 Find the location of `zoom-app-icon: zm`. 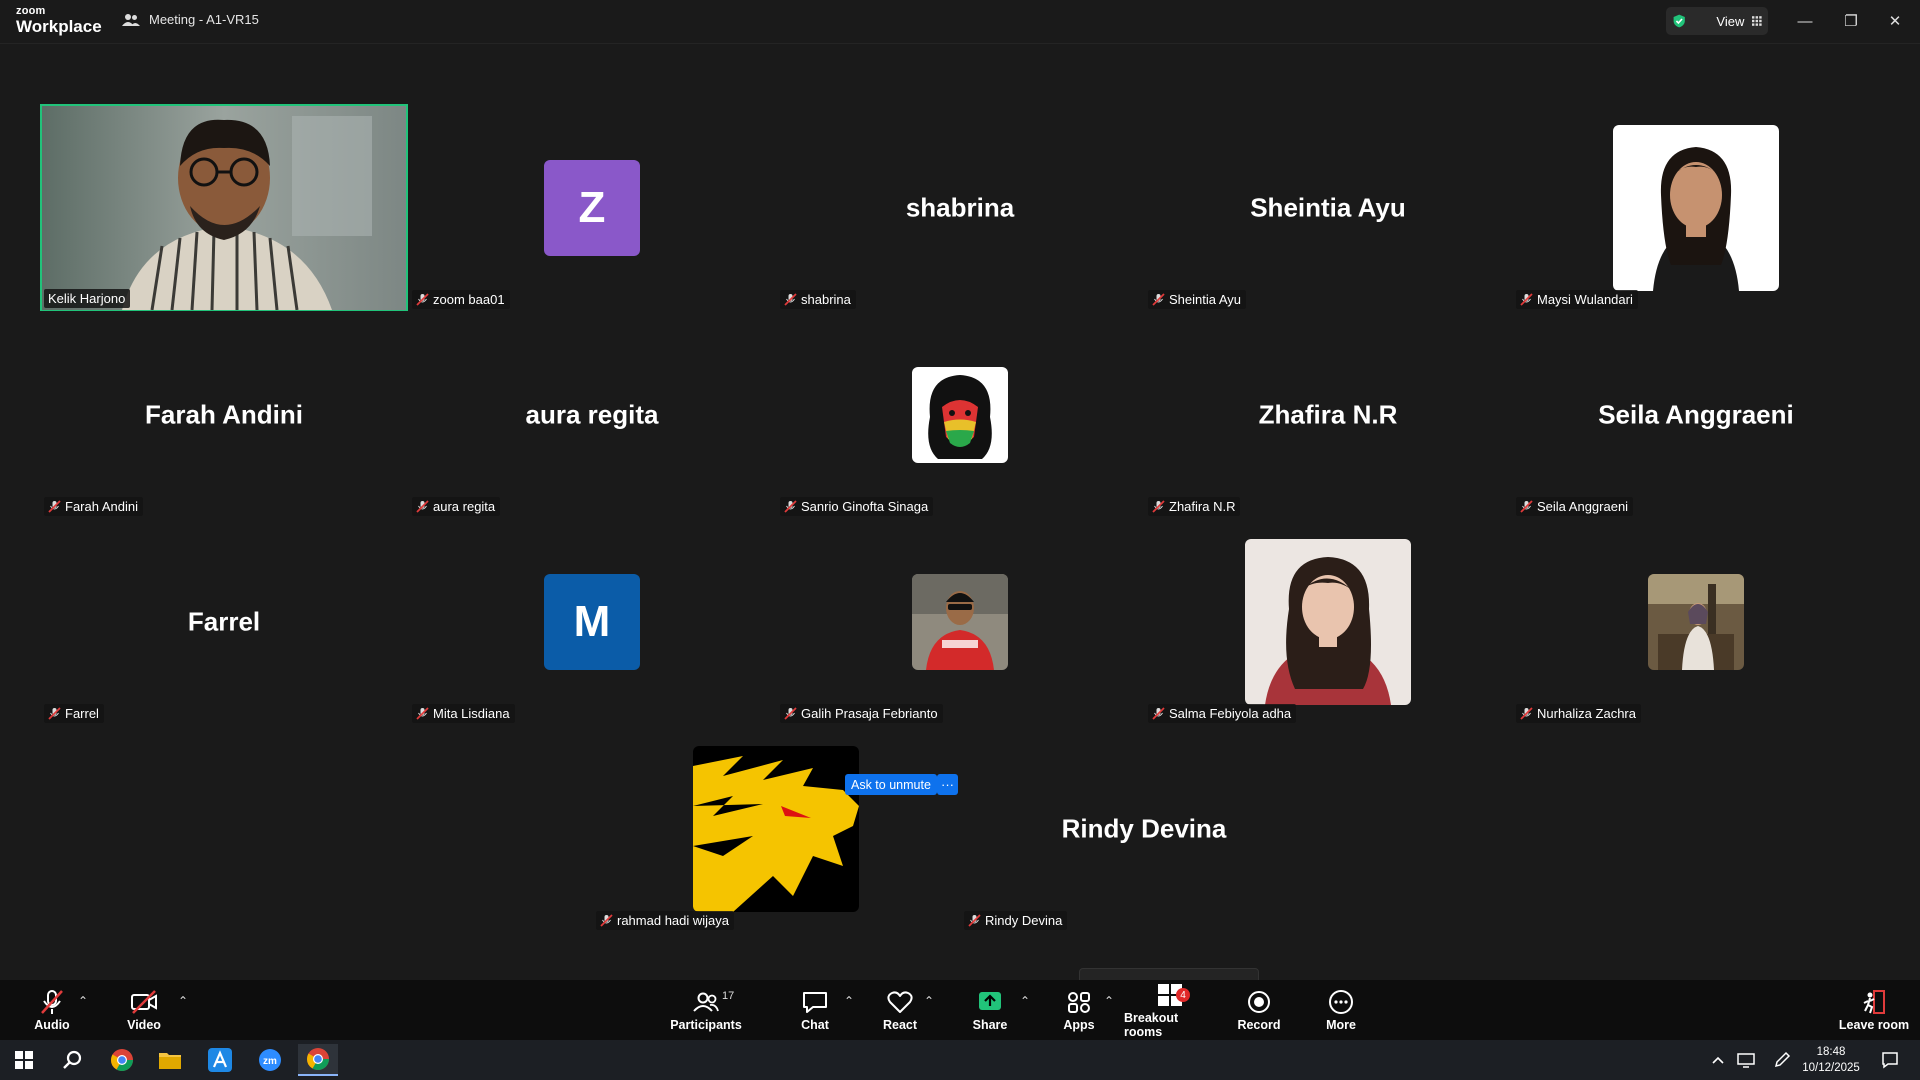

zoom-app-icon: zm is located at coordinates (270, 1060).